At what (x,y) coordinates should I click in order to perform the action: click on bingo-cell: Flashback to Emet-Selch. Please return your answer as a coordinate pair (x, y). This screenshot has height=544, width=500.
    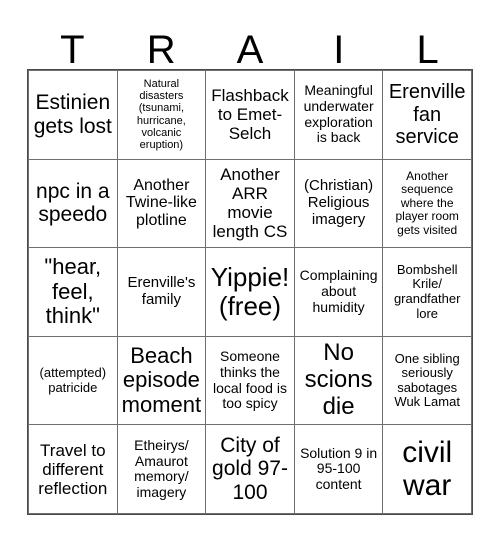
    Looking at the image, I should click on (250, 115).